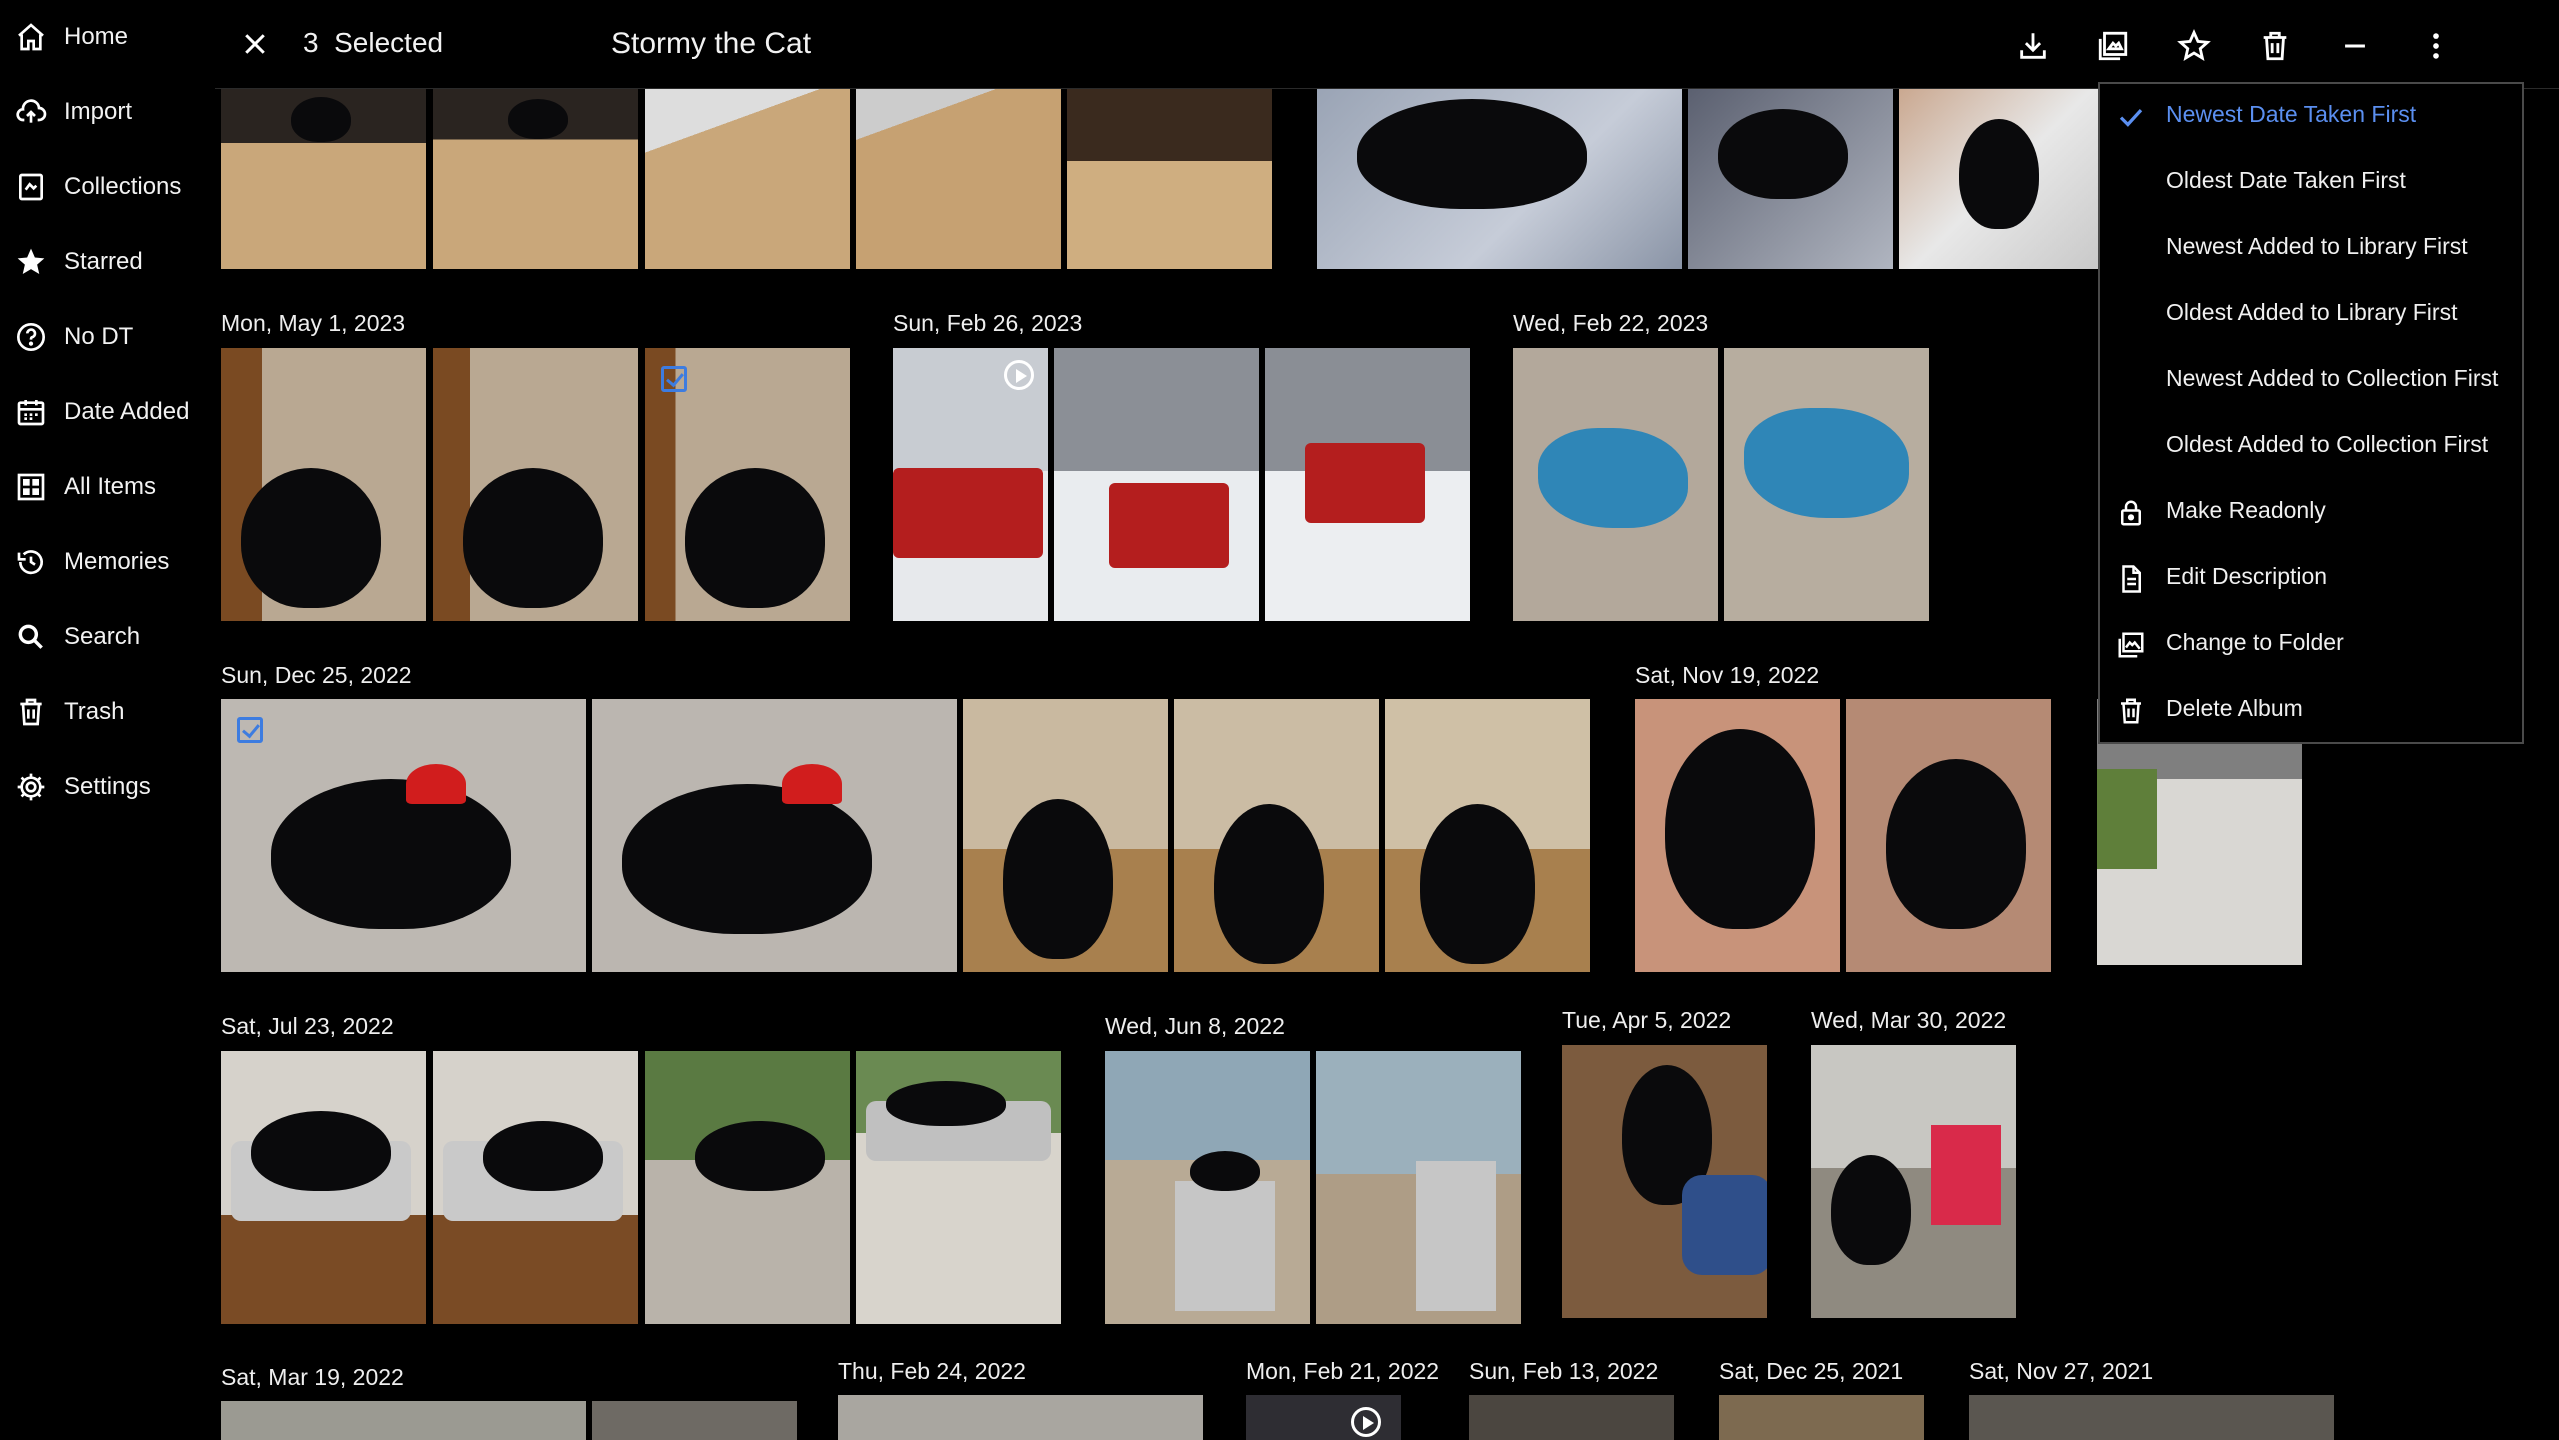 The image size is (2559, 1440). I want to click on sidebar-item-trash: Trash, so click(69, 712).